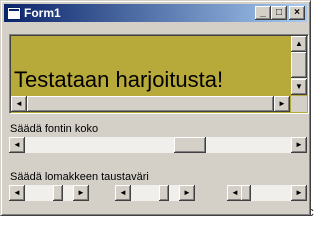  I want to click on font-size-right-arrow-icon: ►, so click(299, 145).